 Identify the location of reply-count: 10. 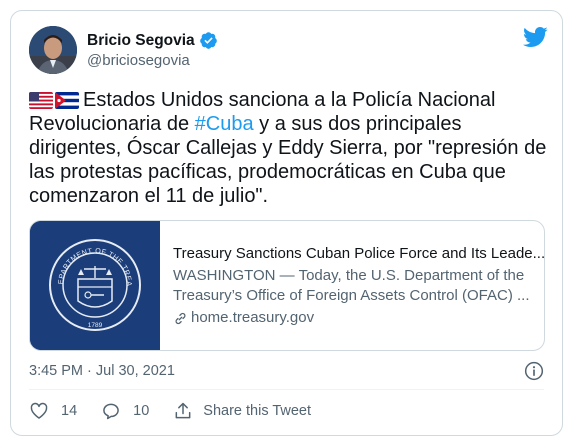
(141, 411).